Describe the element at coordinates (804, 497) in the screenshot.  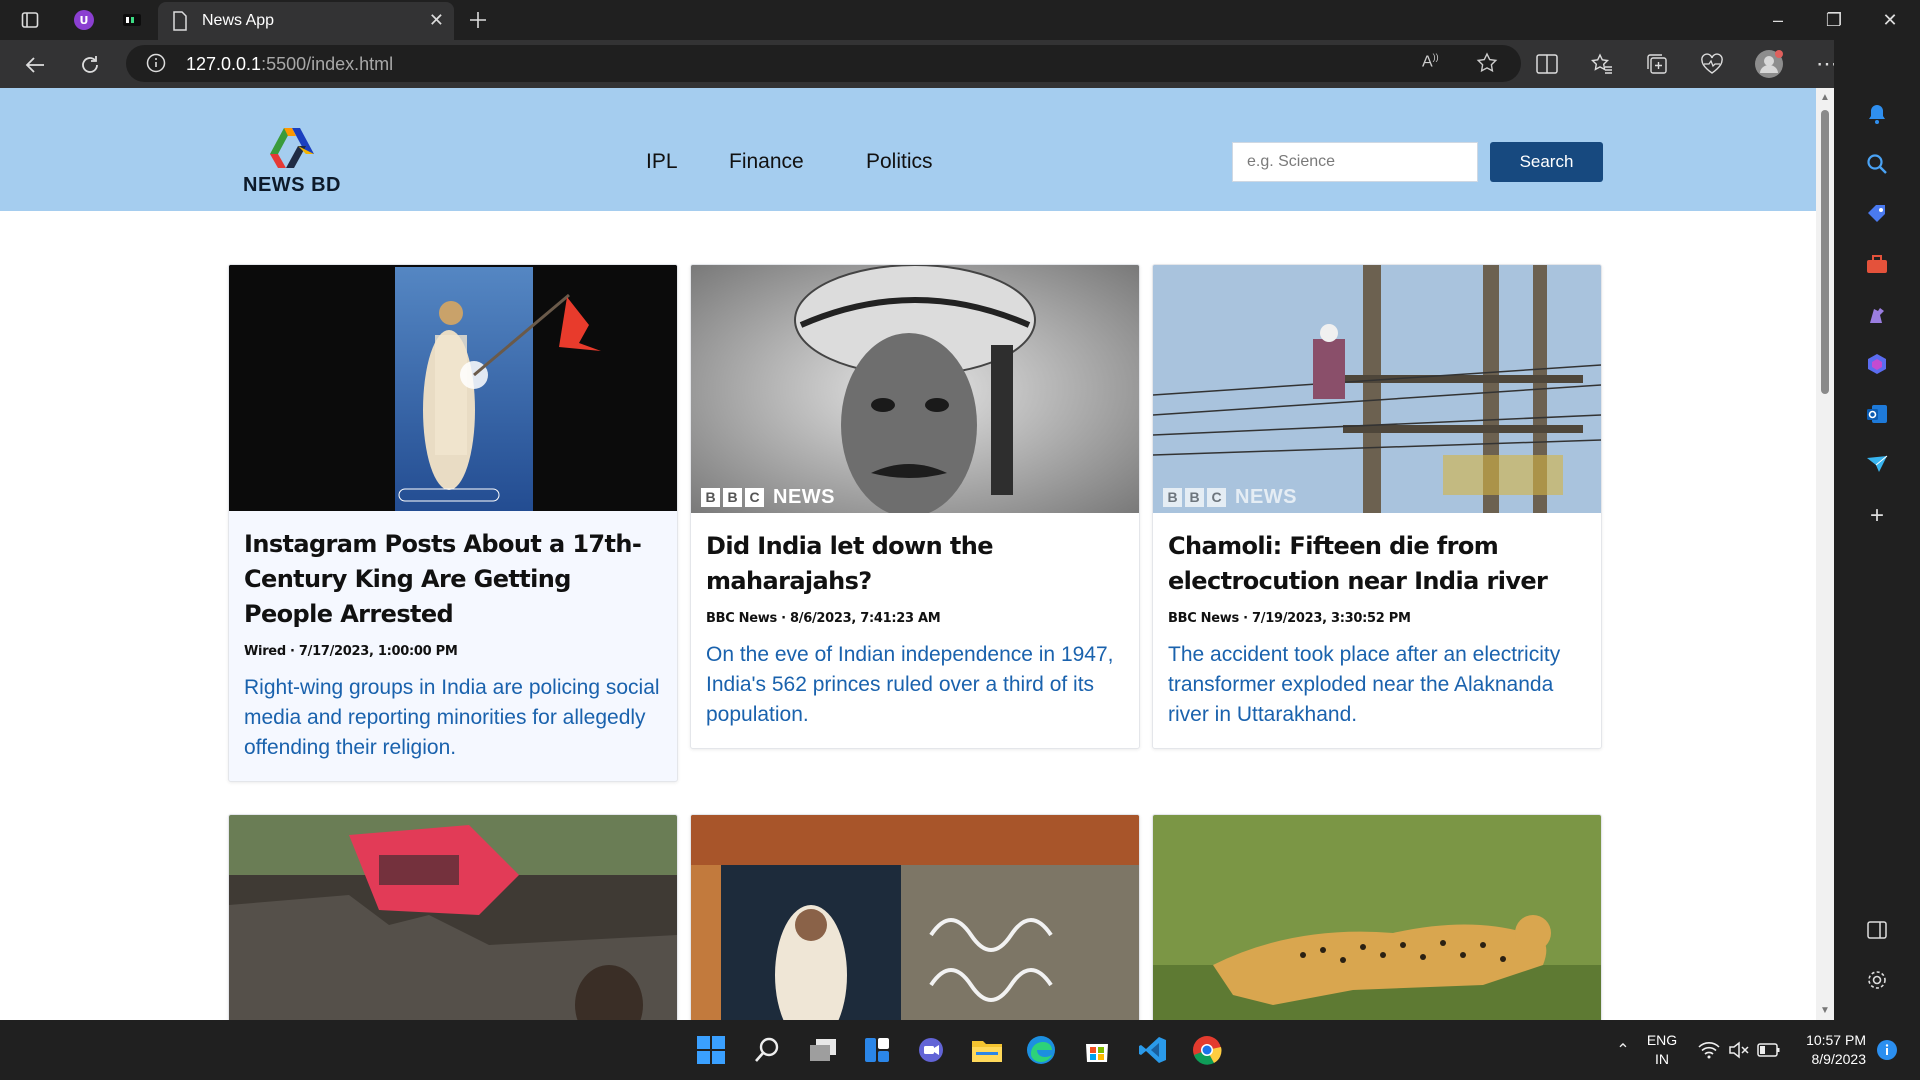
I see `bbc-news-label: NEWS` at that location.